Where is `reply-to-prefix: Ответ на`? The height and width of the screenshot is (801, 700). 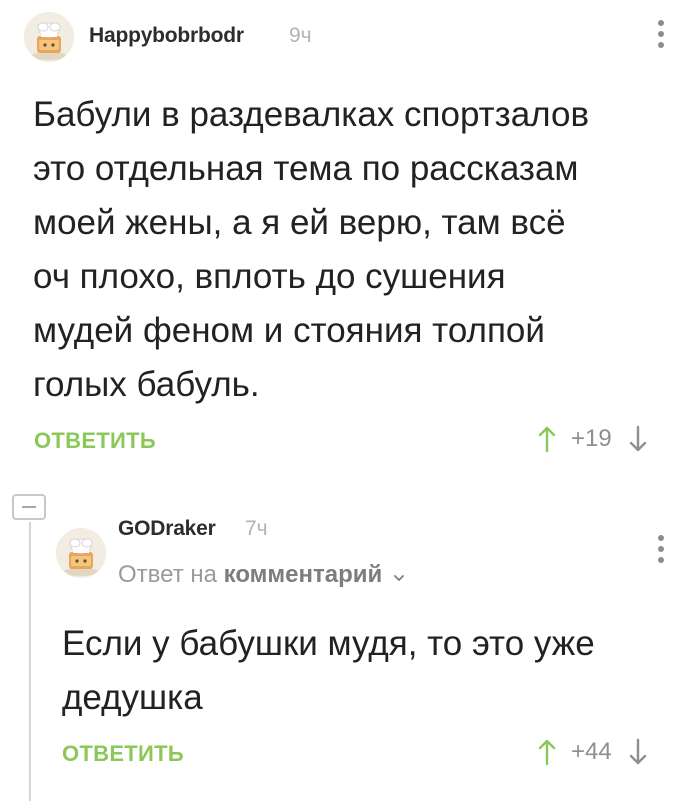
reply-to-prefix: Ответ на is located at coordinates (167, 574).